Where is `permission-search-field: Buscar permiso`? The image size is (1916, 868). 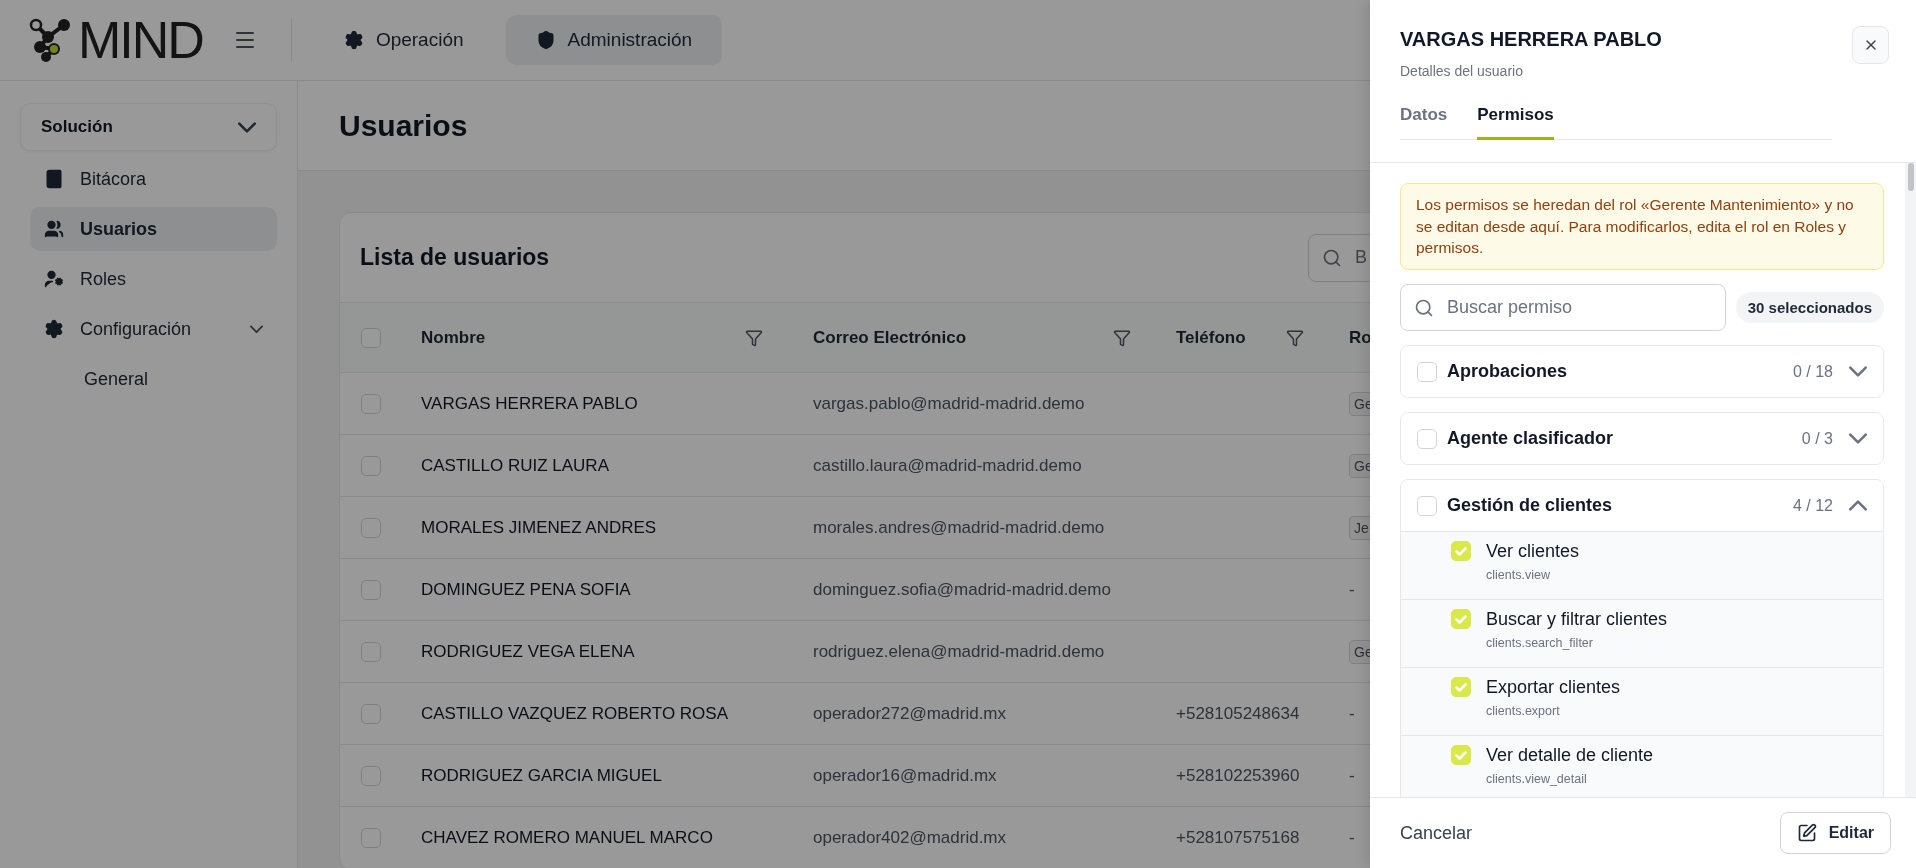
permission-search-field: Buscar permiso is located at coordinates (1563, 308).